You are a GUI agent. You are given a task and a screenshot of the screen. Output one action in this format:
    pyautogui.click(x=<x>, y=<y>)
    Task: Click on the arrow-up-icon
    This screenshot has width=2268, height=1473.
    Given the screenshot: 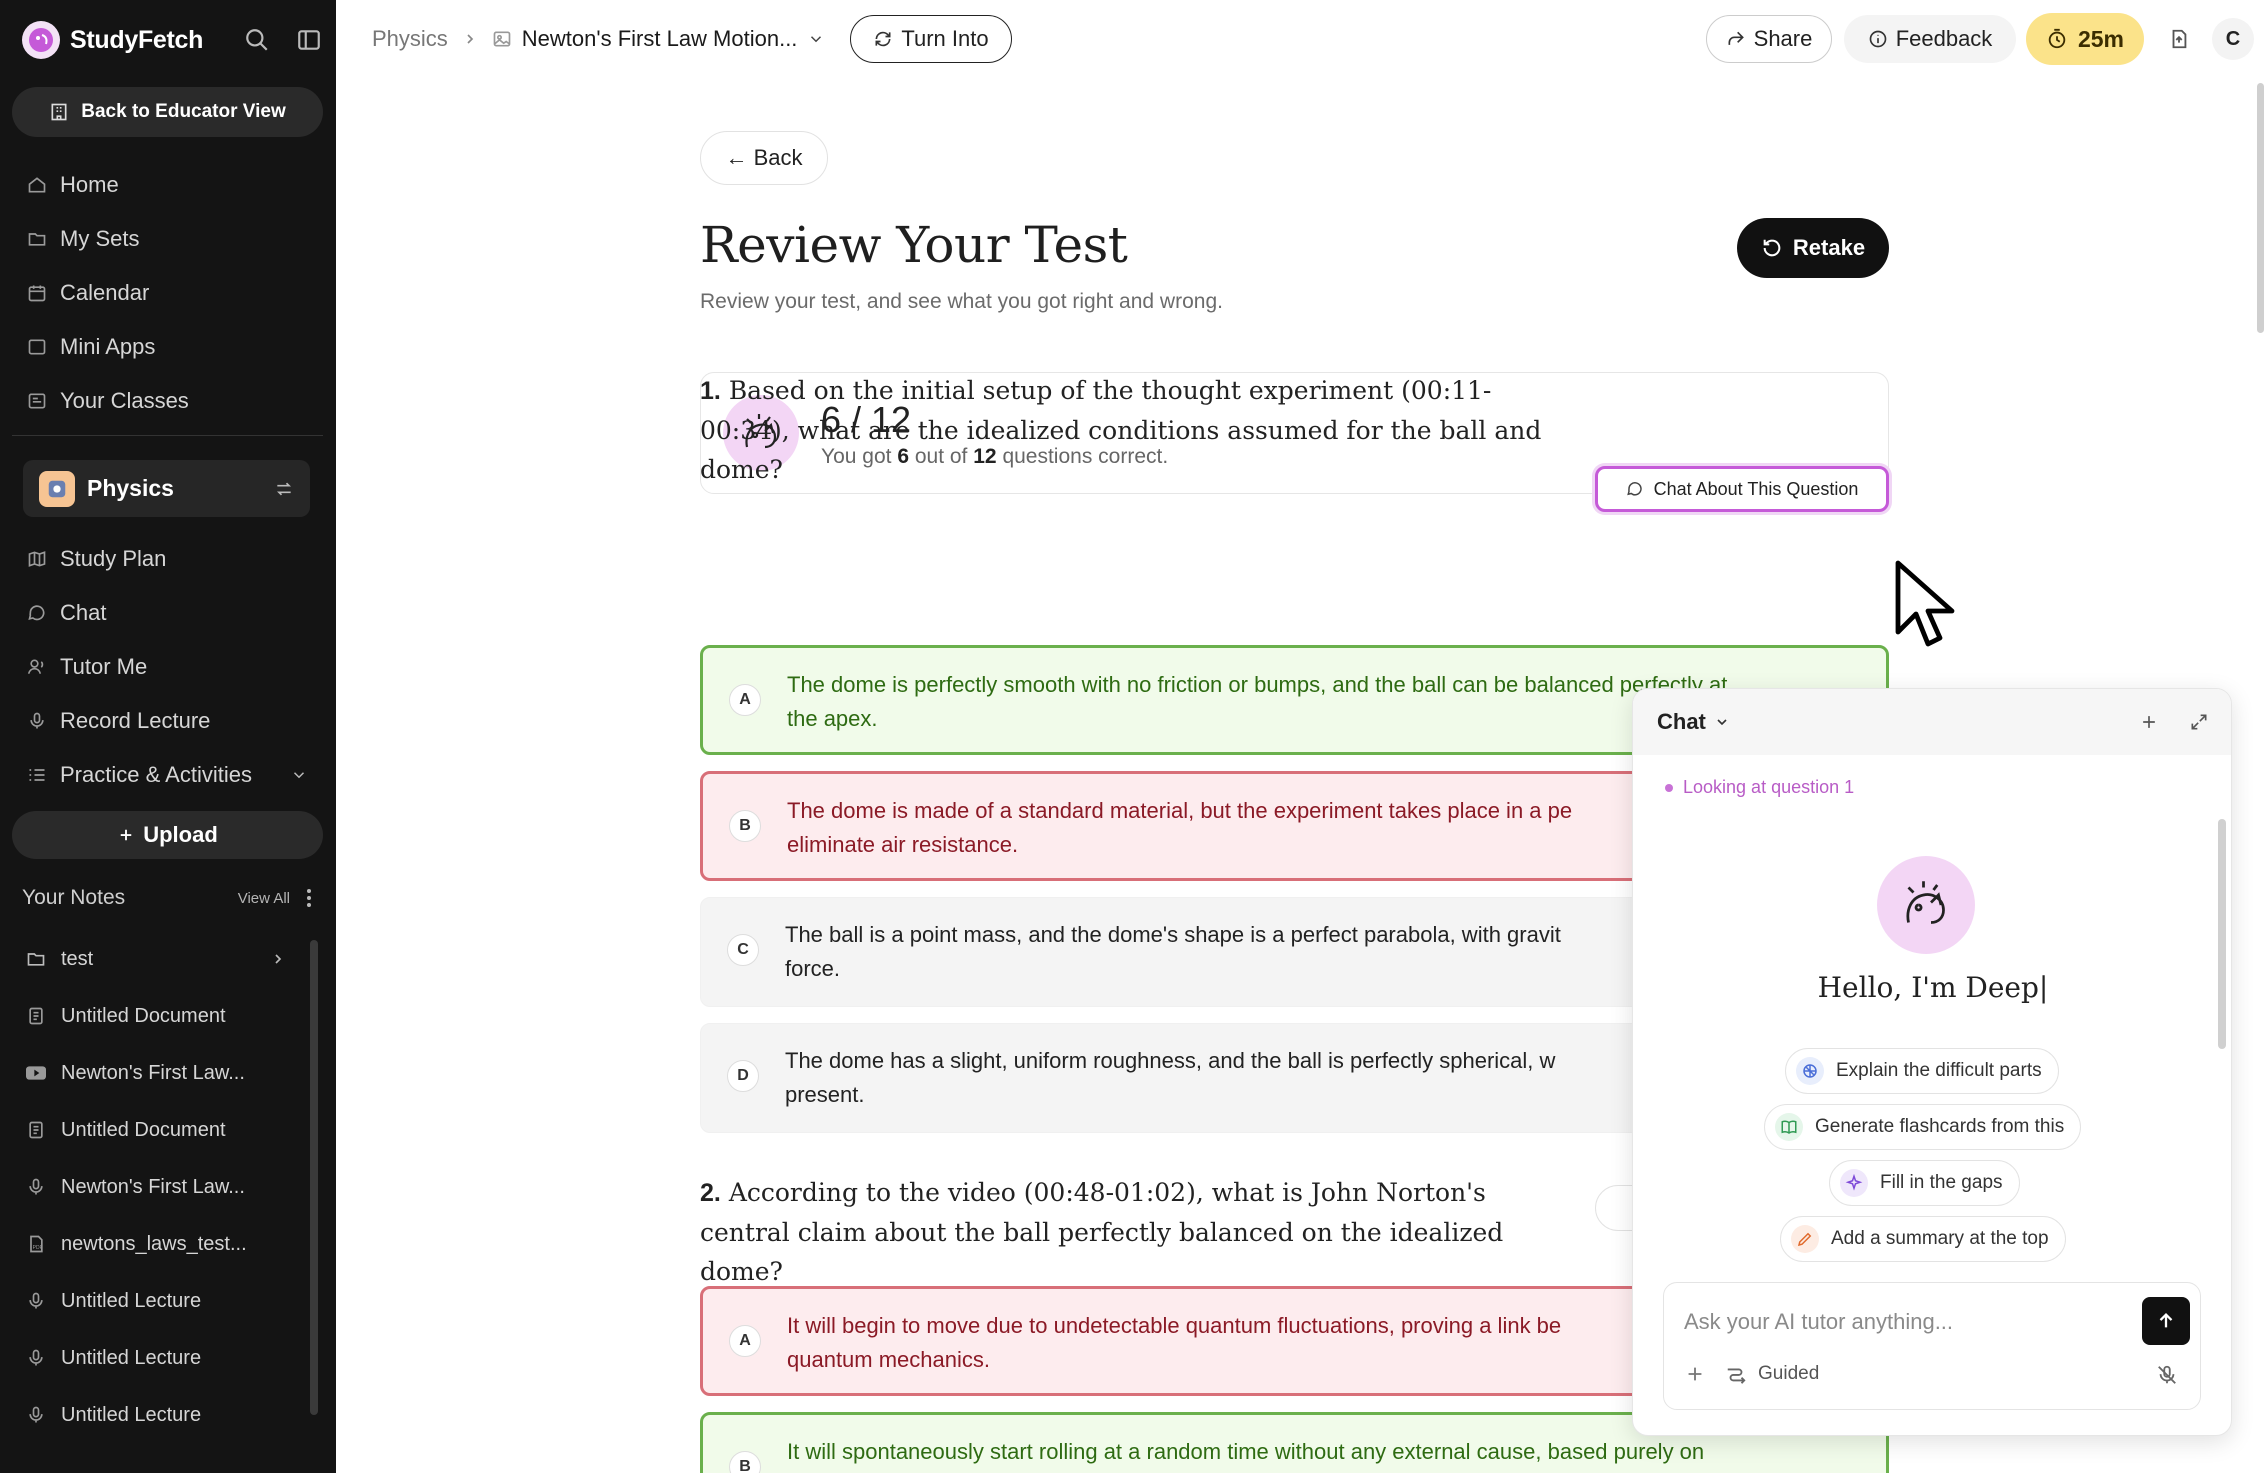 What is the action you would take?
    pyautogui.click(x=2166, y=1321)
    